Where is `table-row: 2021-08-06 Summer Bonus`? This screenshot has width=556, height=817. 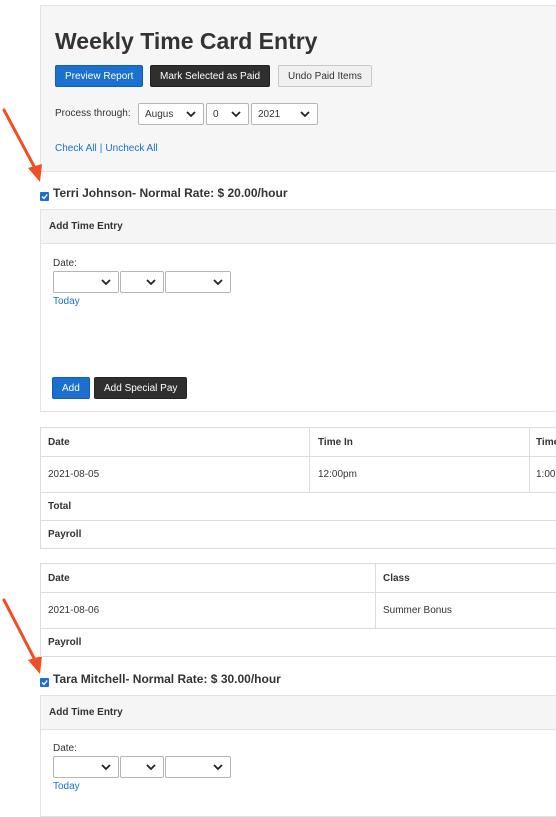 table-row: 2021-08-06 Summer Bonus is located at coordinates (298, 611).